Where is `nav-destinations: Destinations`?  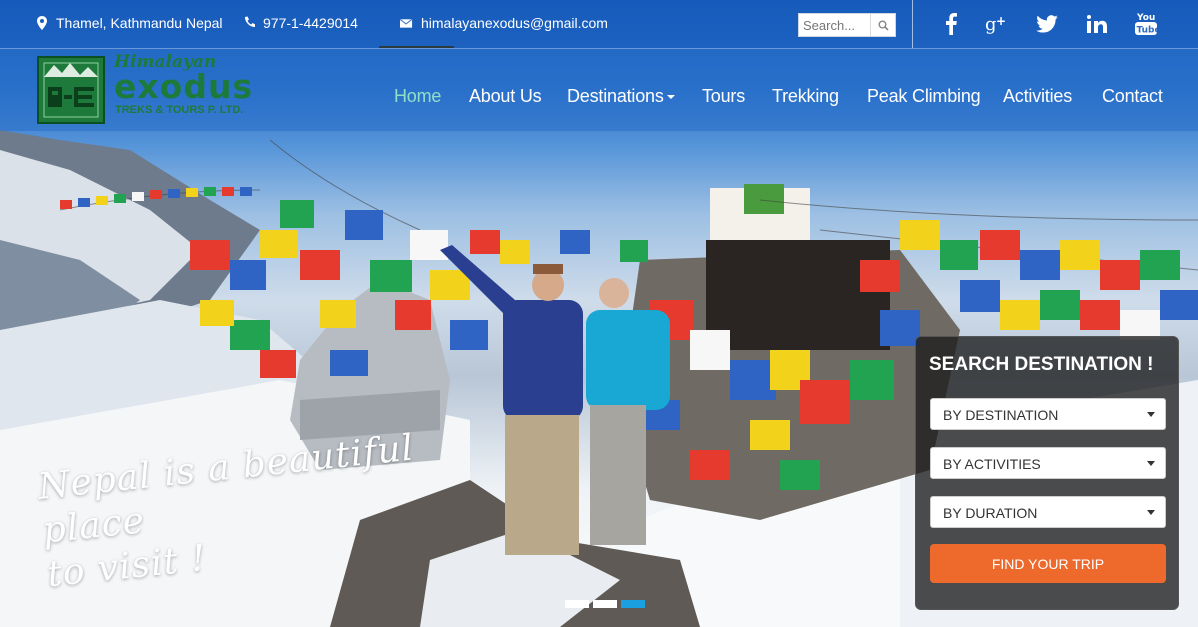
nav-destinations: Destinations is located at coordinates (621, 96).